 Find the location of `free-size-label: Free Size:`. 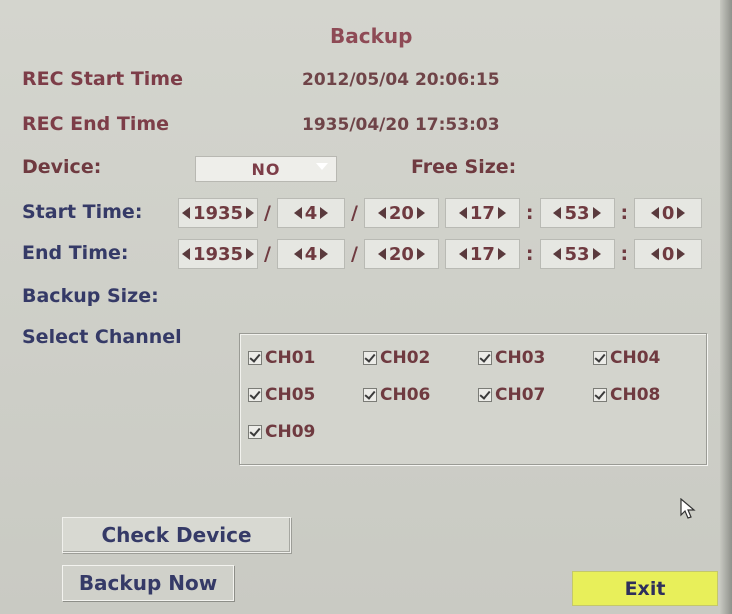

free-size-label: Free Size: is located at coordinates (464, 167).